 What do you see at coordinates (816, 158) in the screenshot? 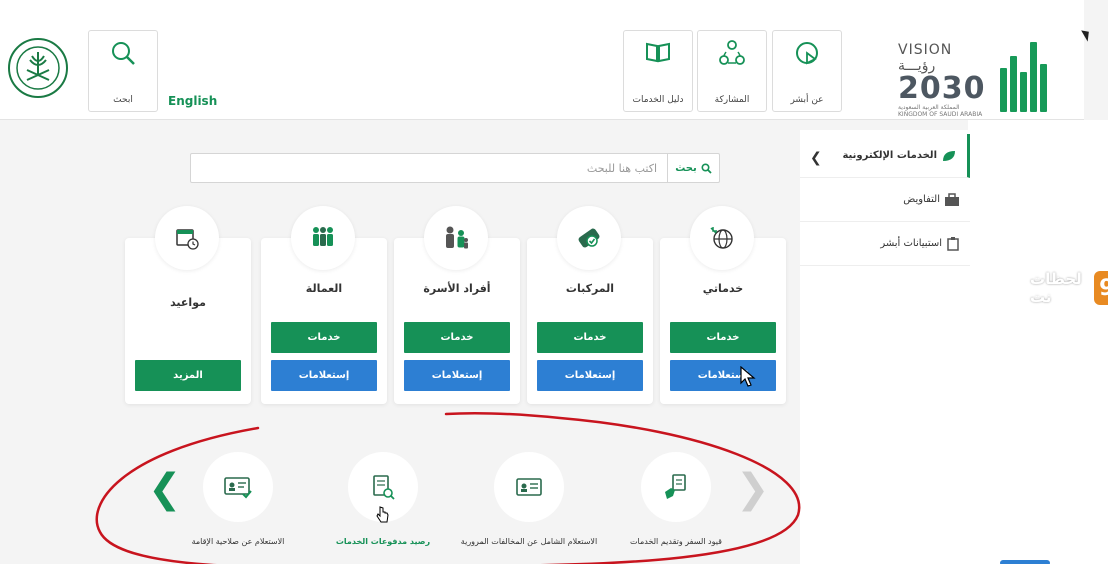
I see `collapse-chevron-icon: ❮` at bounding box center [816, 158].